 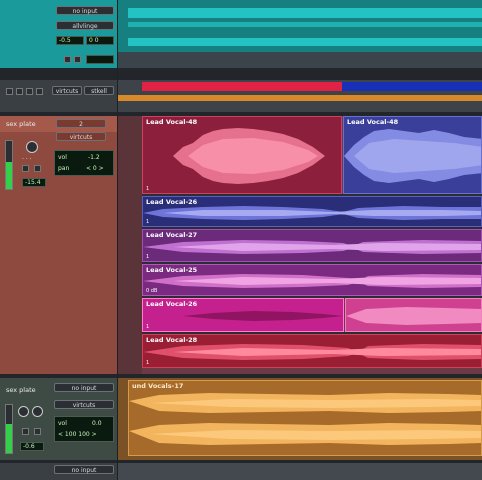 What do you see at coordinates (152, 291) in the screenshot?
I see `clip-gain-label: 0 dB` at bounding box center [152, 291].